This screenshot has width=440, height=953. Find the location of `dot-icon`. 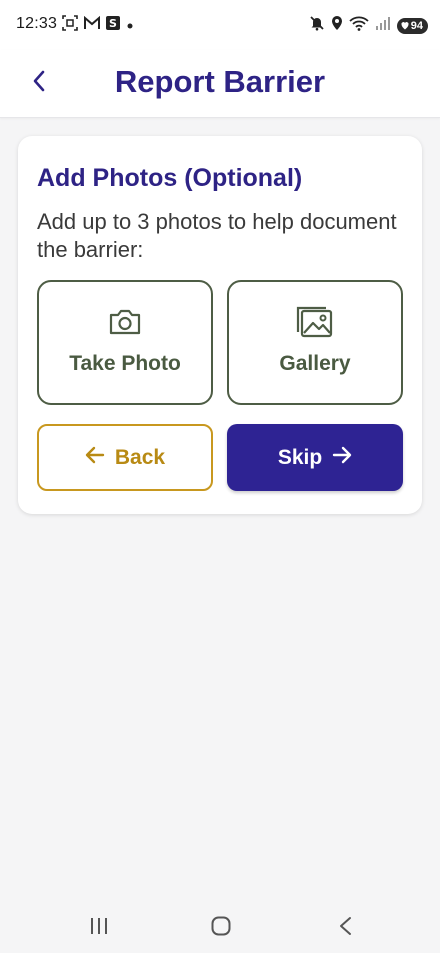

dot-icon is located at coordinates (130, 26).